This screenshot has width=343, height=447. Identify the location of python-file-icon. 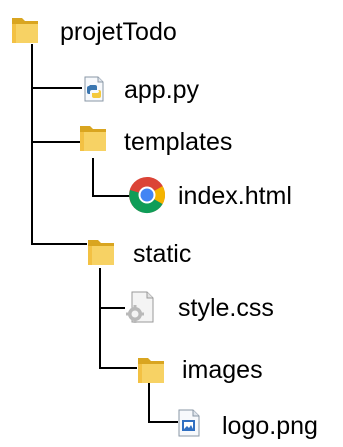
(94, 89).